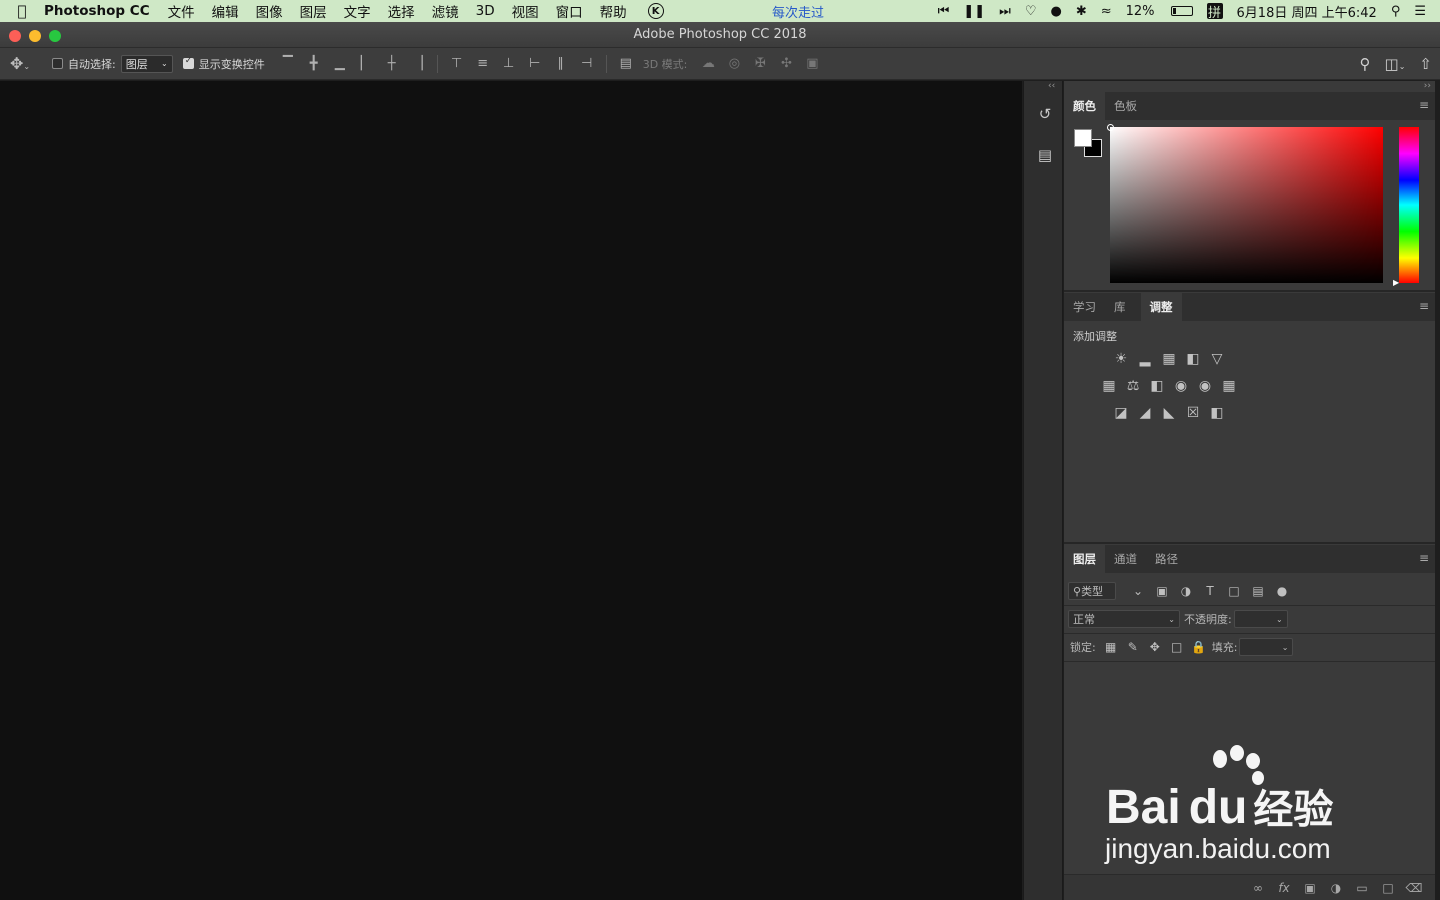 Image resolution: width=1440 pixels, height=900 pixels. Describe the element at coordinates (225, 11) in the screenshot. I see `menu-edit: 编辑` at that location.